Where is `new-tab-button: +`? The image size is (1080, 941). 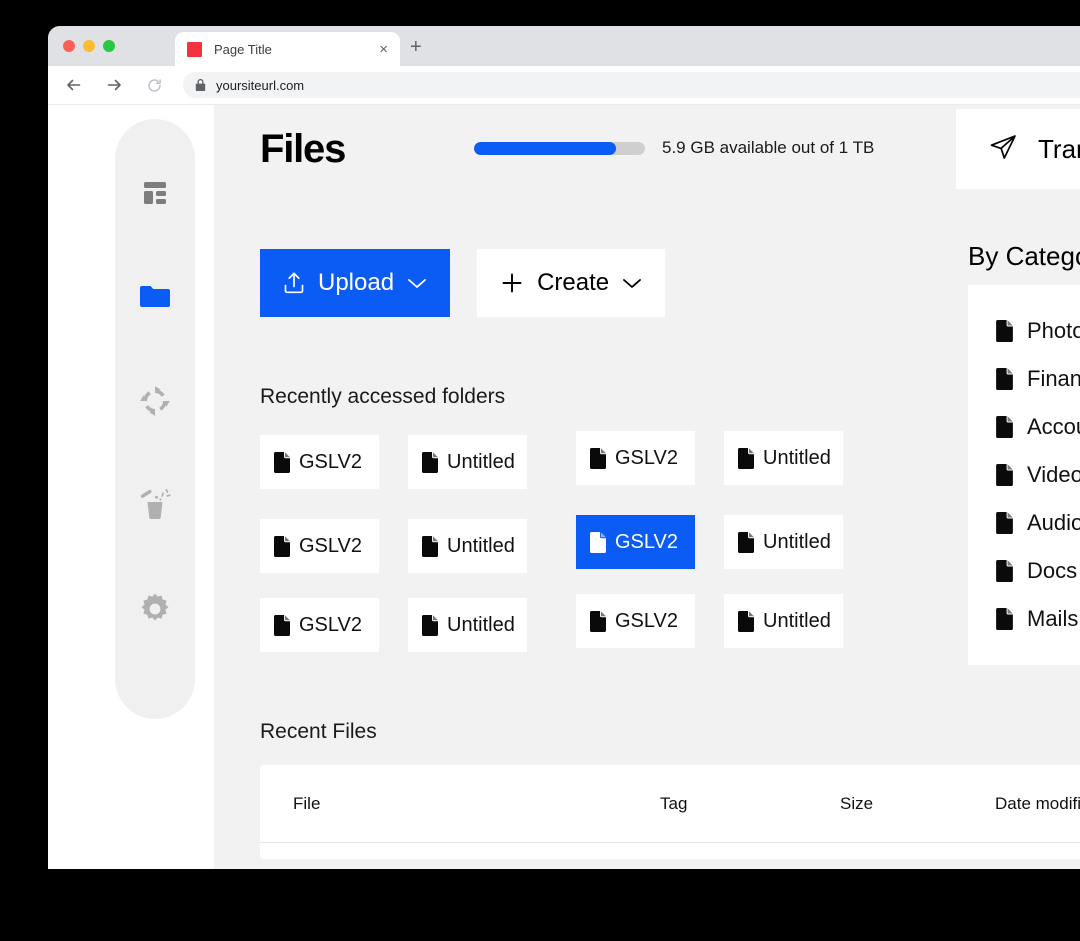 new-tab-button: + is located at coordinates (416, 47).